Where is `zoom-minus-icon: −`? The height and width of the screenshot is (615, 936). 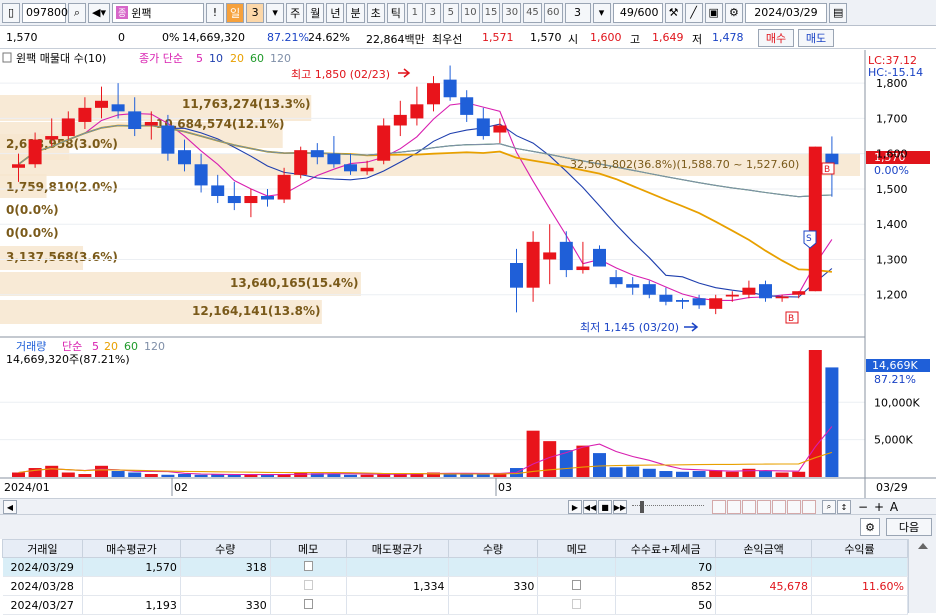 zoom-minus-icon: − is located at coordinates (863, 507).